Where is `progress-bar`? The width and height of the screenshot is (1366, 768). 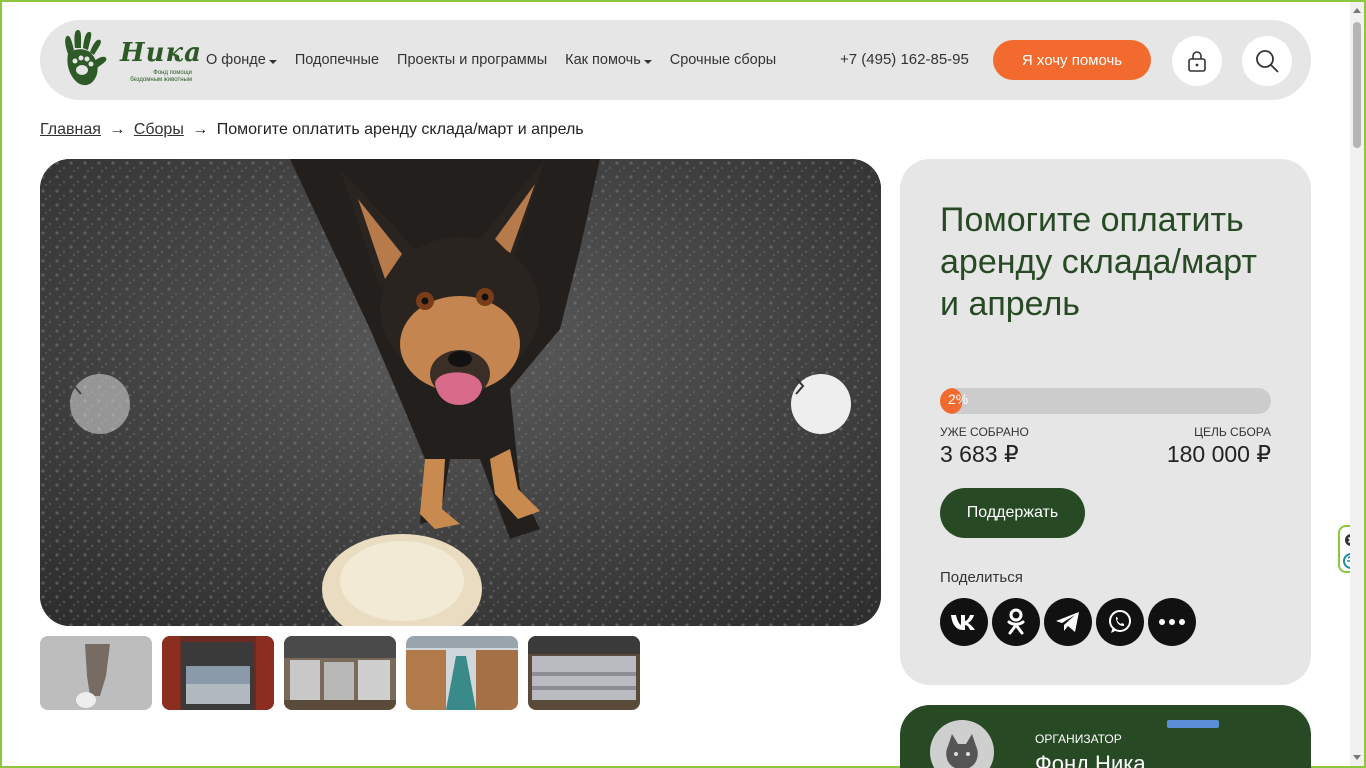
progress-bar is located at coordinates (1105, 401).